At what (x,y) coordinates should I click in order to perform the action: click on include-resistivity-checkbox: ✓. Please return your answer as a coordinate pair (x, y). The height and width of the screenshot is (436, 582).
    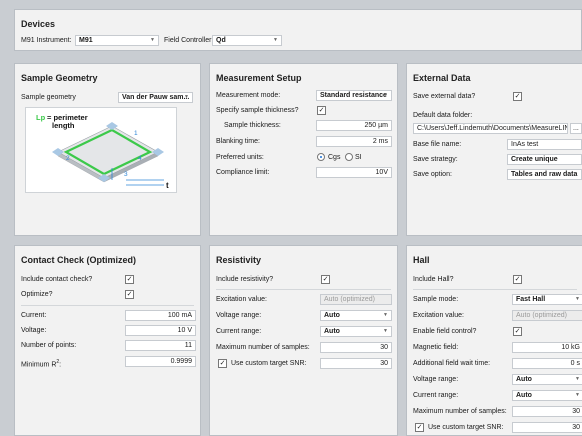
    Looking at the image, I should click on (325, 279).